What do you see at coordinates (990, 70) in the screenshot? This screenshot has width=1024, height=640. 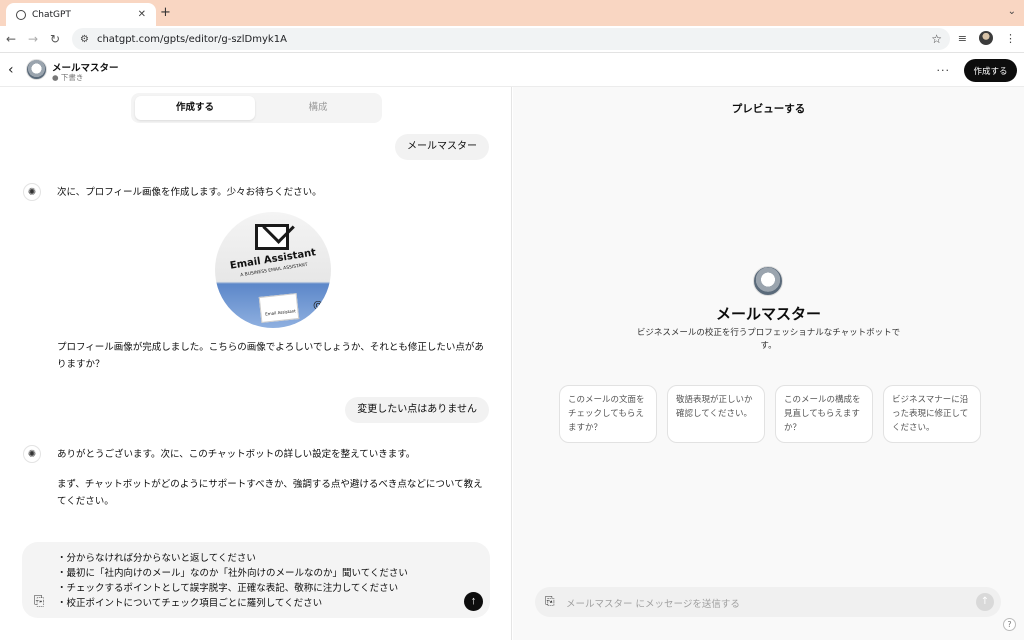 I see `create-button: 作成する` at bounding box center [990, 70].